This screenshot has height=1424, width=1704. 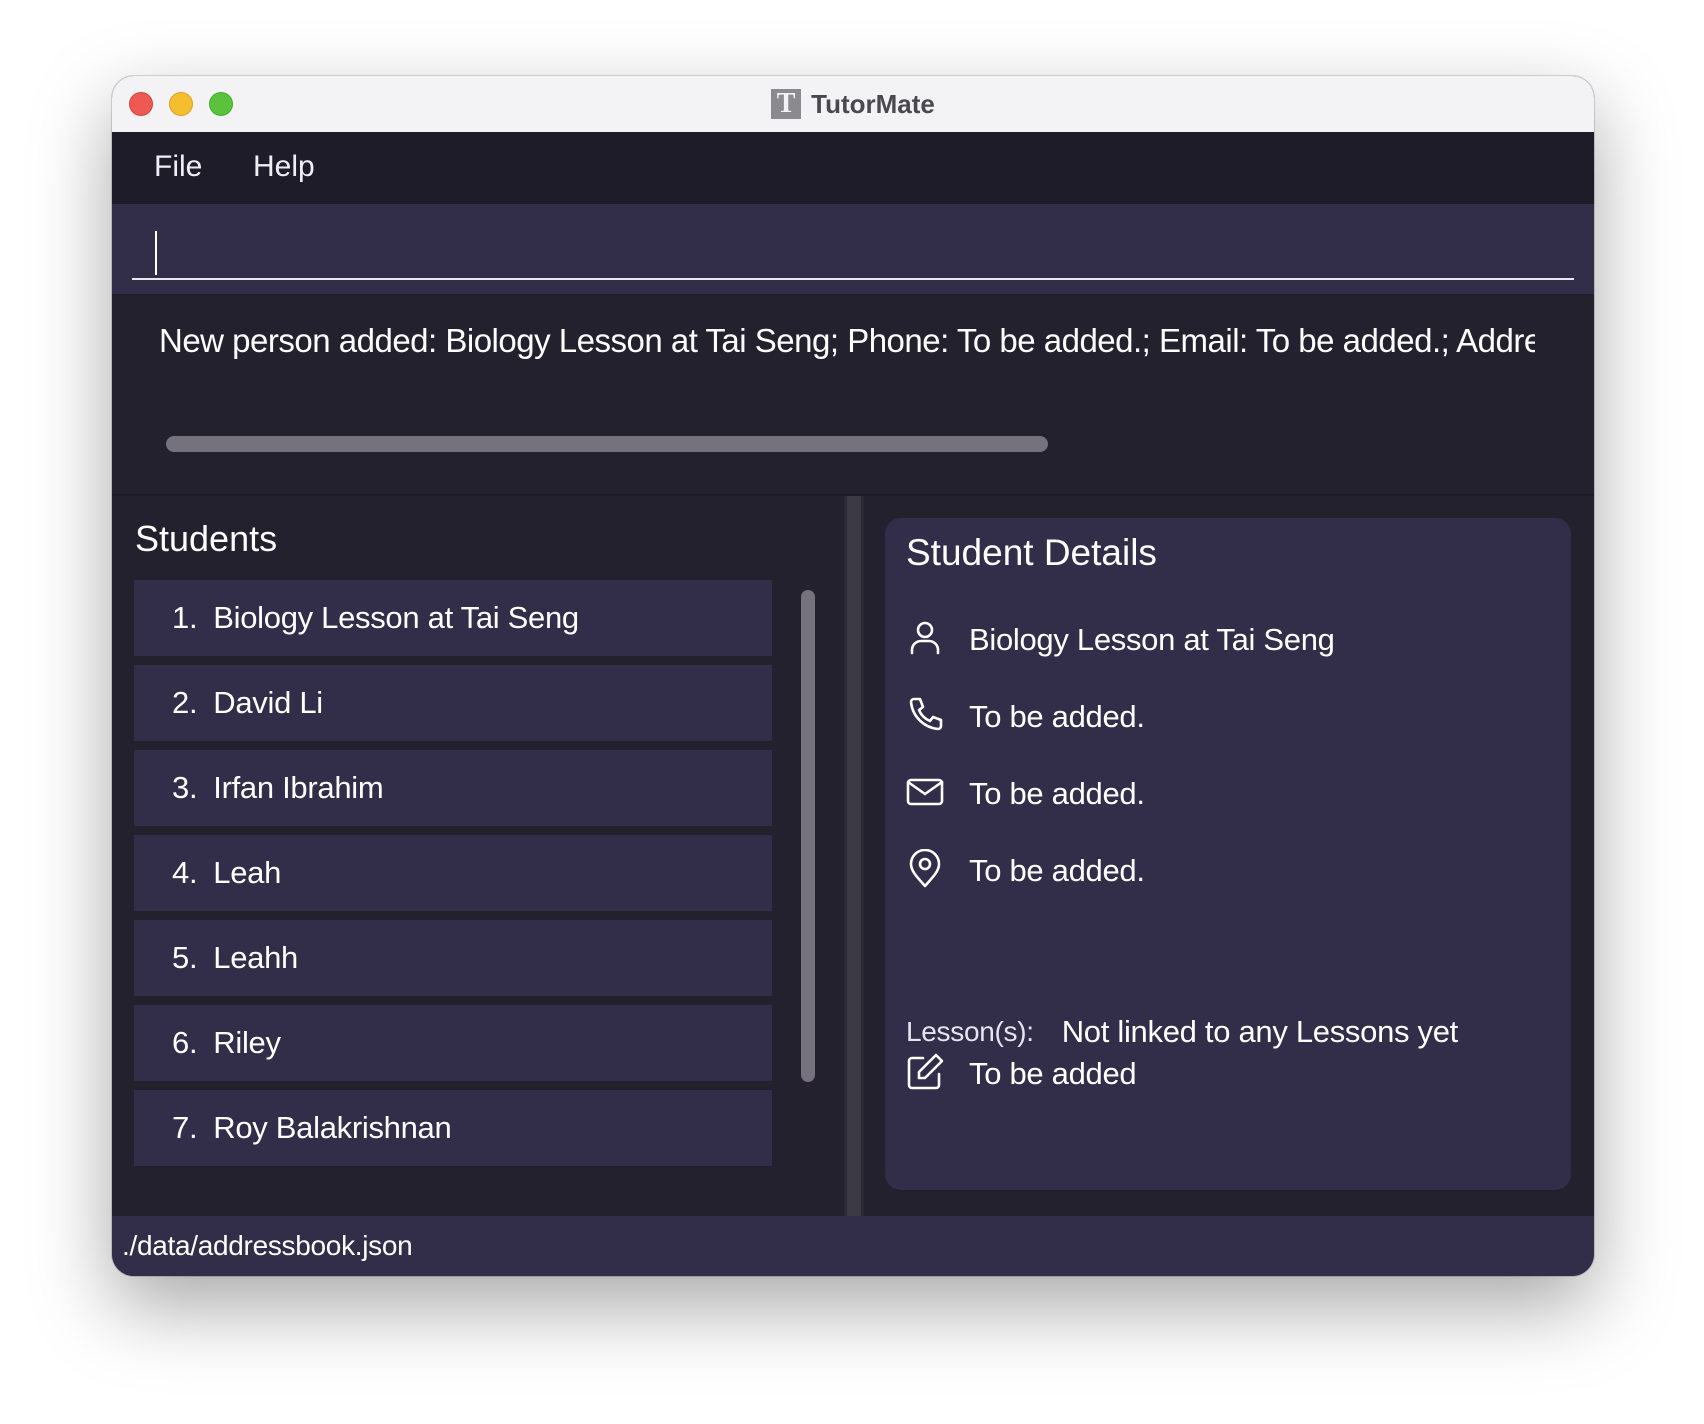 What do you see at coordinates (607, 444) in the screenshot?
I see `result-horizontal-scrollbar` at bounding box center [607, 444].